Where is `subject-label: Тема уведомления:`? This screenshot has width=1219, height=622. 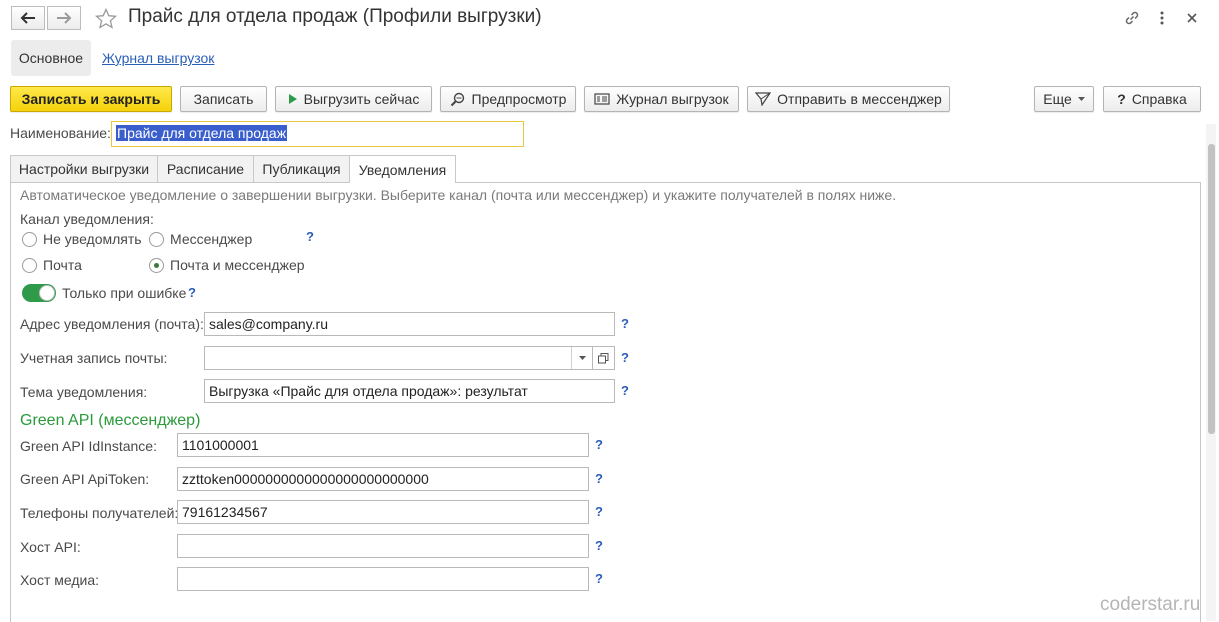
subject-label: Тема уведомления: is located at coordinates (84, 392).